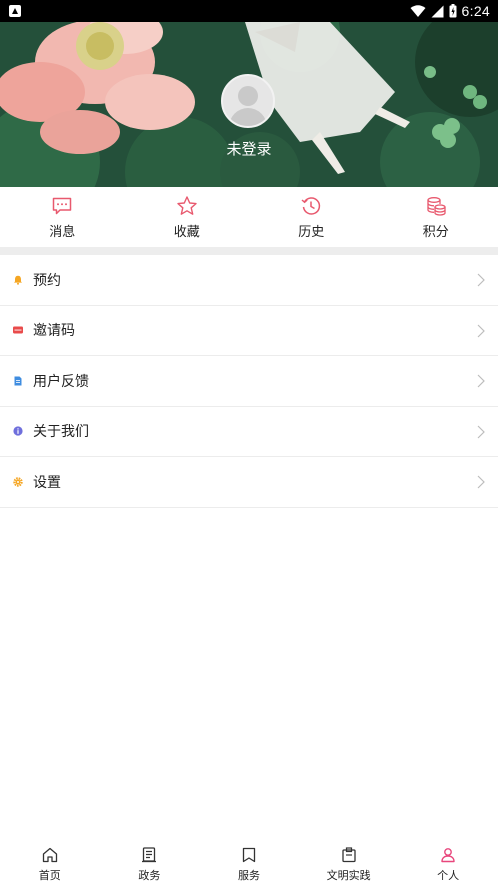 The image size is (498, 886). What do you see at coordinates (18, 381) in the screenshot?
I see `document-icon` at bounding box center [18, 381].